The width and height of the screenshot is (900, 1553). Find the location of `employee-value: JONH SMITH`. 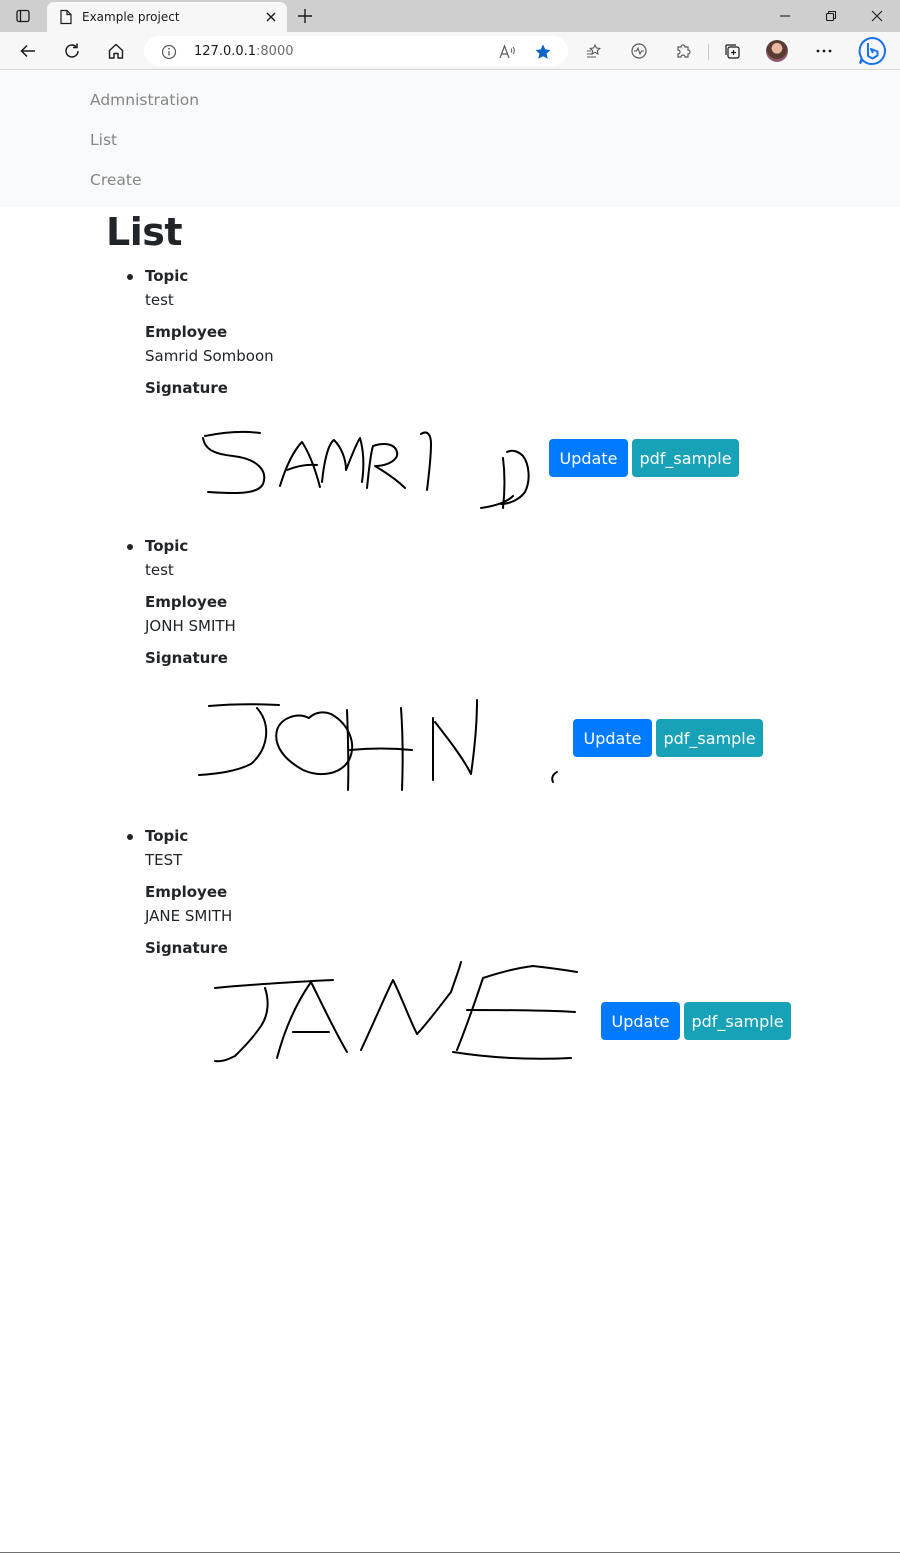

employee-value: JONH SMITH is located at coordinates (190, 626).